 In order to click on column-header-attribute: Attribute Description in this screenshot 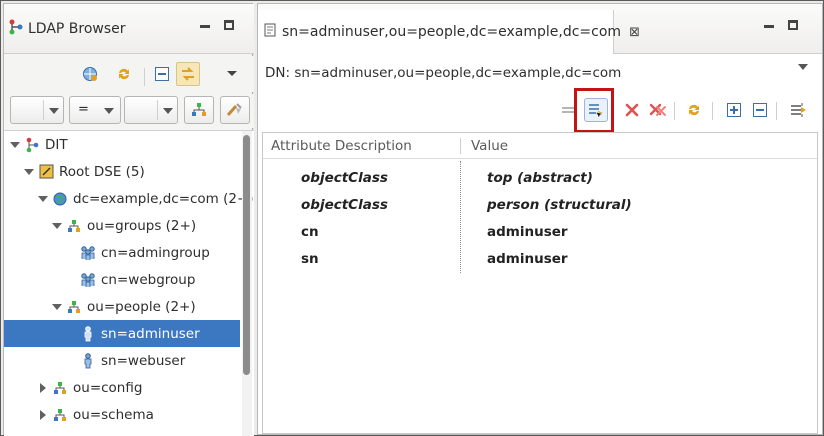, I will do `click(341, 146)`.